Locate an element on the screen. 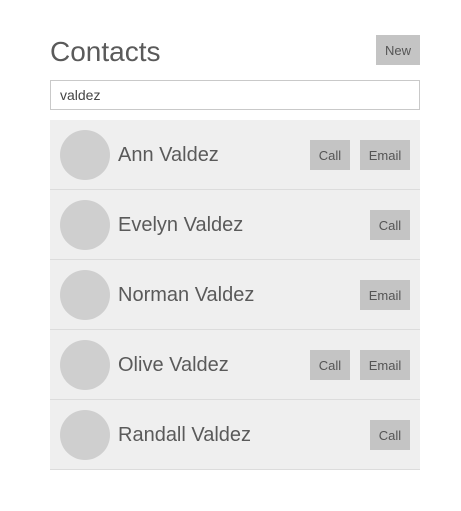 The image size is (461, 511). contact-name: Randall Valdez is located at coordinates (185, 435).